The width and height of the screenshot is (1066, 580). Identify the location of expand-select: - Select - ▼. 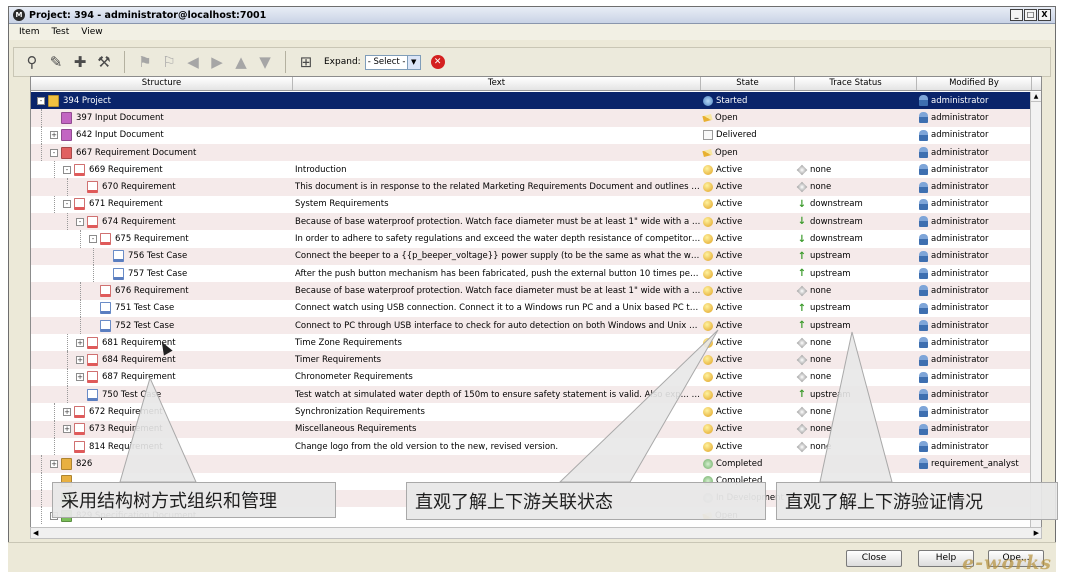
(392, 62).